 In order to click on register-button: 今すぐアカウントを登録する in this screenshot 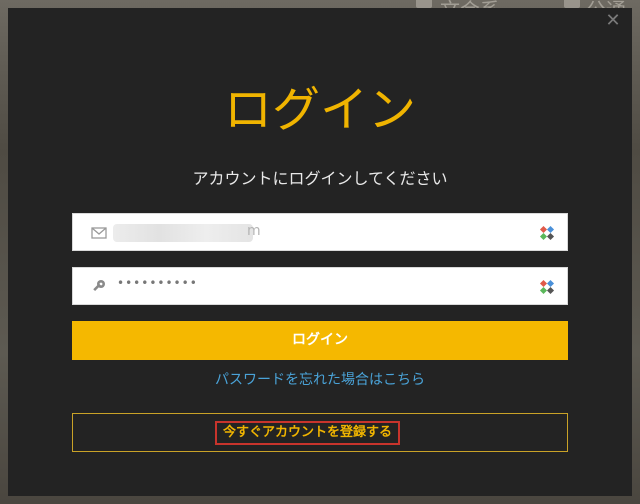, I will do `click(320, 432)`.